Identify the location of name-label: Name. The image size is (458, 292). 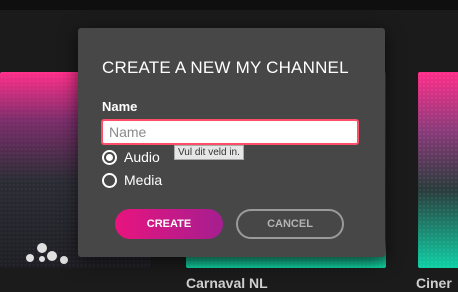
(120, 106).